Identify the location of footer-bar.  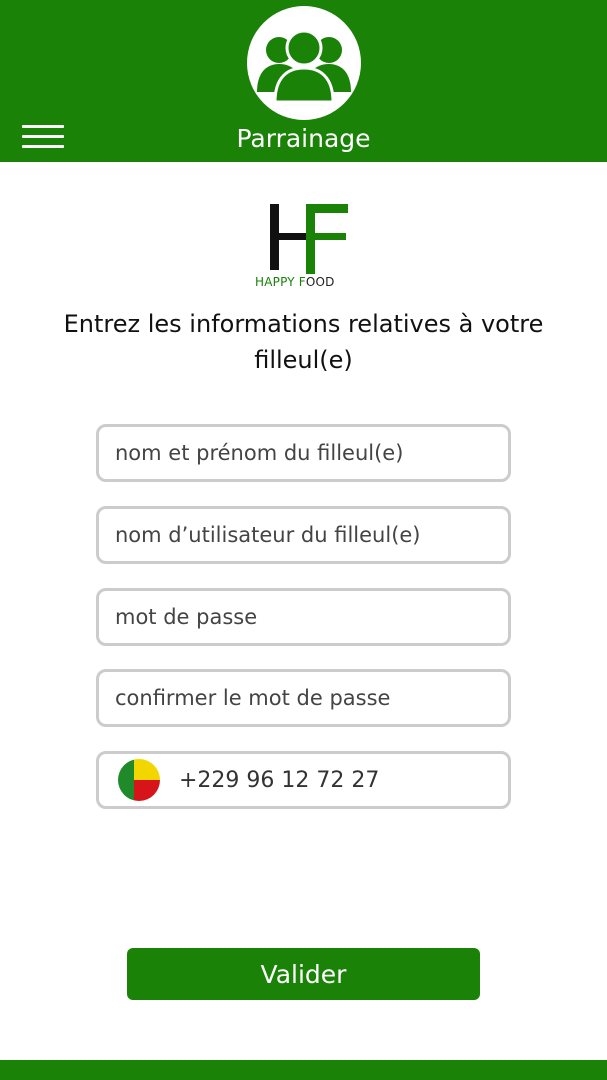
(303, 1070).